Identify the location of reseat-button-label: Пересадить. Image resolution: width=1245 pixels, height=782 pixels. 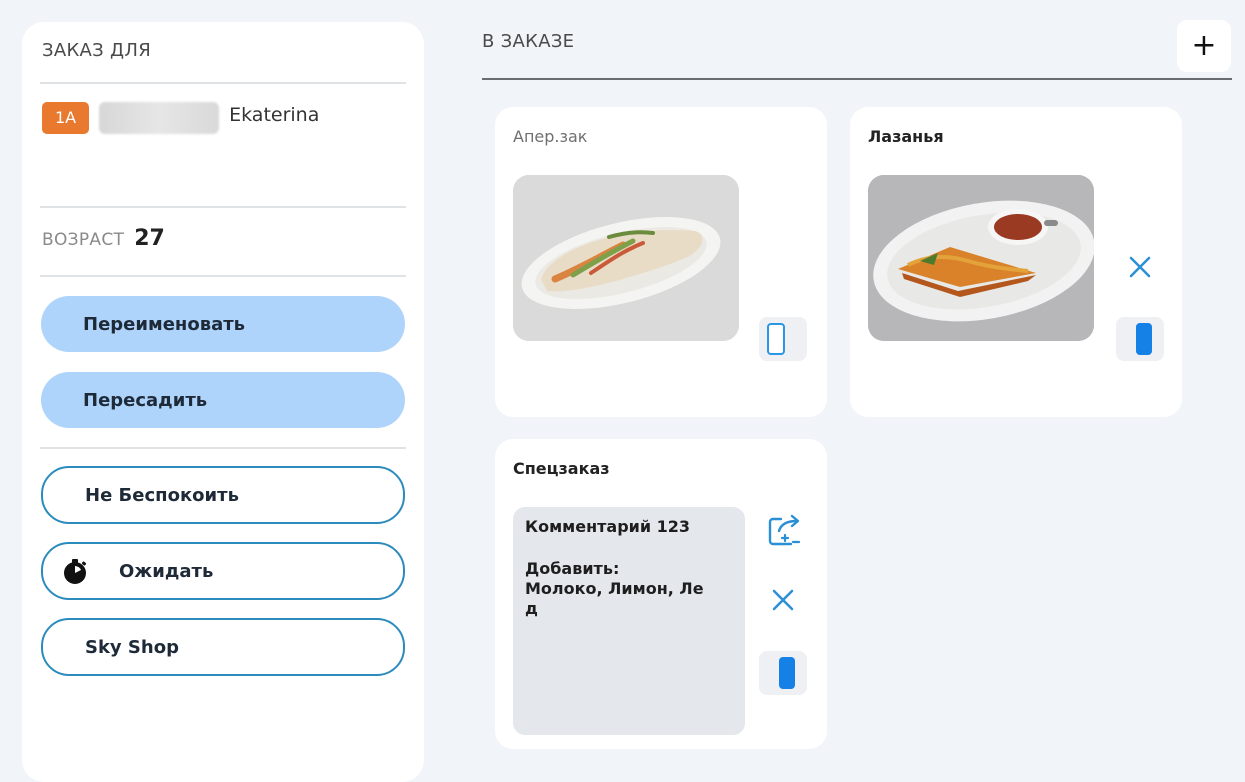
(145, 400).